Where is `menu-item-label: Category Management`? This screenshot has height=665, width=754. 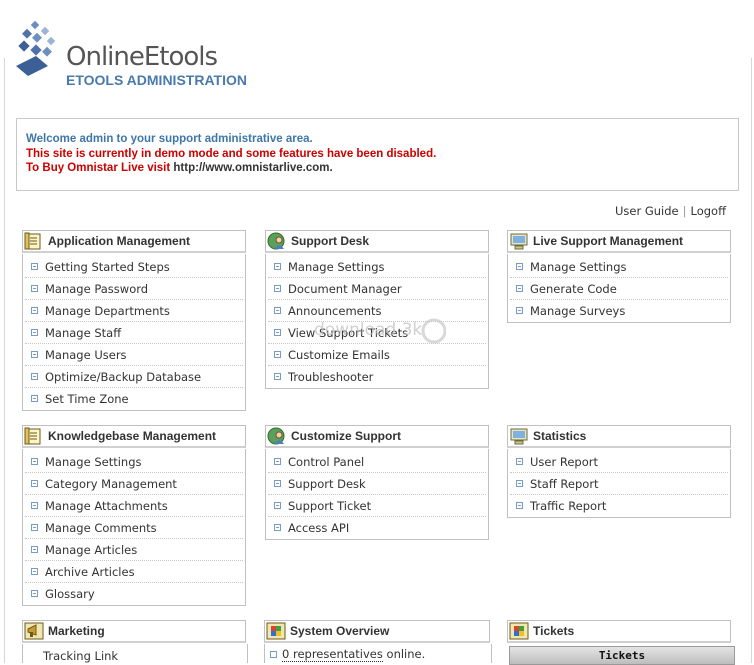
menu-item-label: Category Management is located at coordinates (111, 484).